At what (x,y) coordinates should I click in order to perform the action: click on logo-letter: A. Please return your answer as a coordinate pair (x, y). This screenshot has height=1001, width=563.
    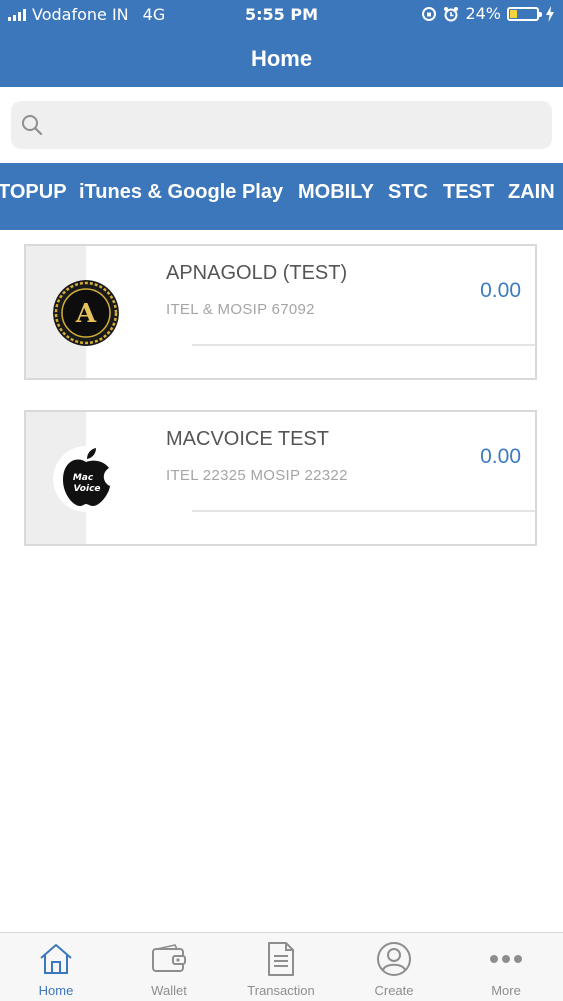
    Looking at the image, I should click on (86, 314).